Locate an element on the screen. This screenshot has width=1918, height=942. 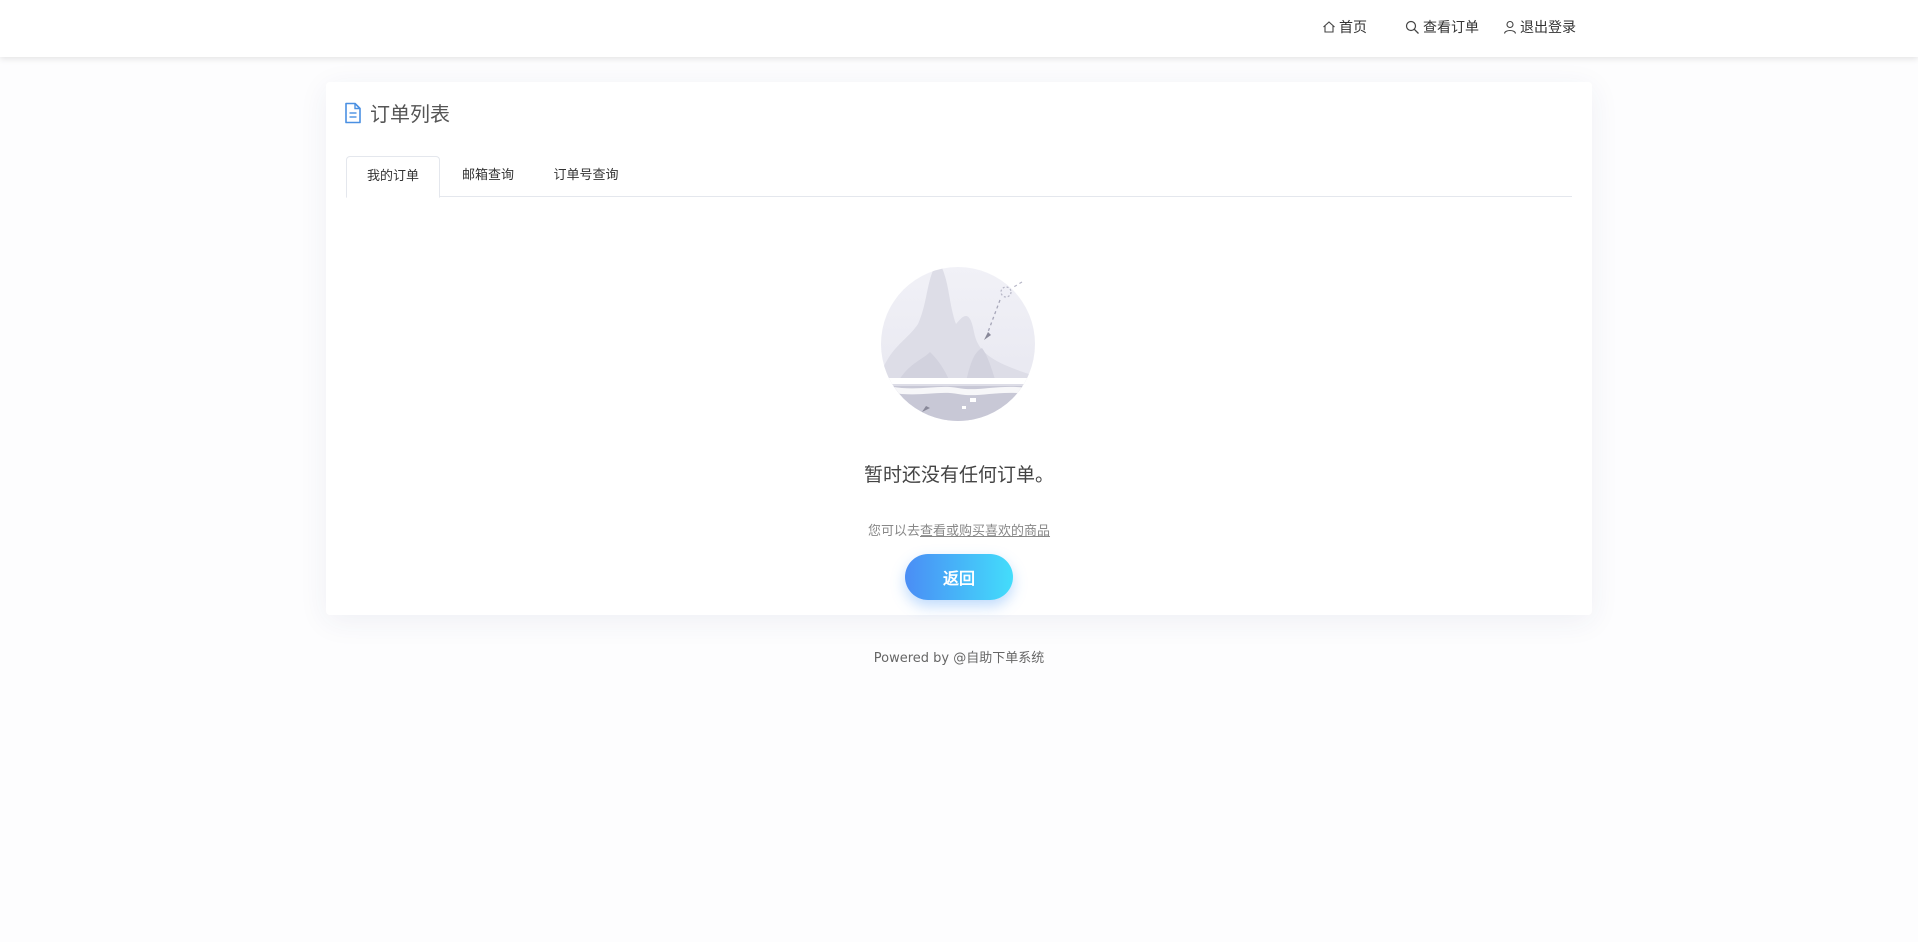
card-header: 订单列表 is located at coordinates (397, 112).